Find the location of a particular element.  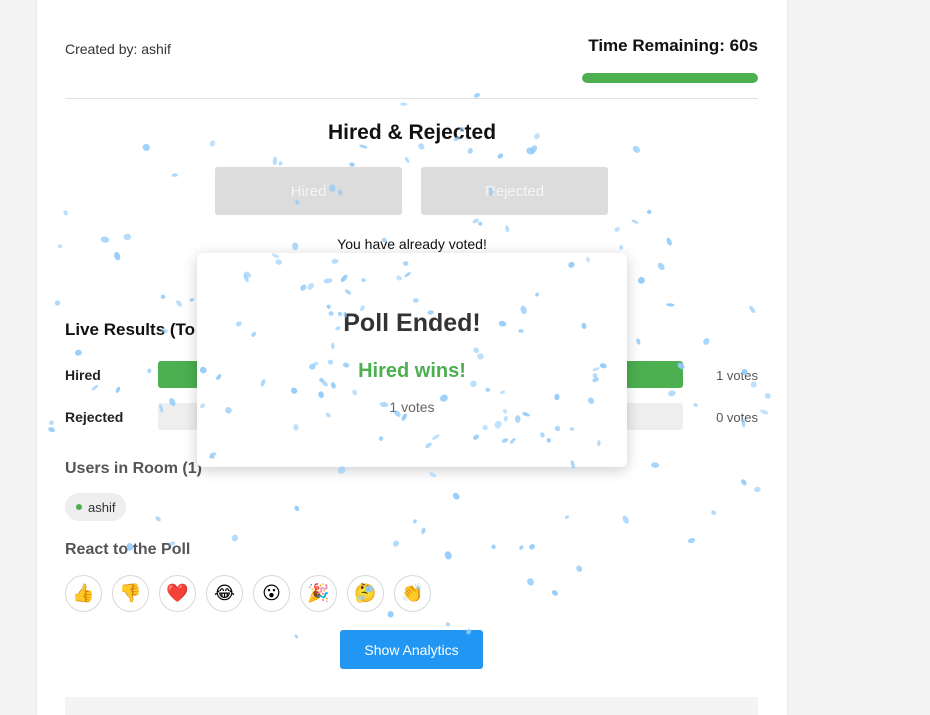

live-results-heading: Live Results (To is located at coordinates (130, 329).